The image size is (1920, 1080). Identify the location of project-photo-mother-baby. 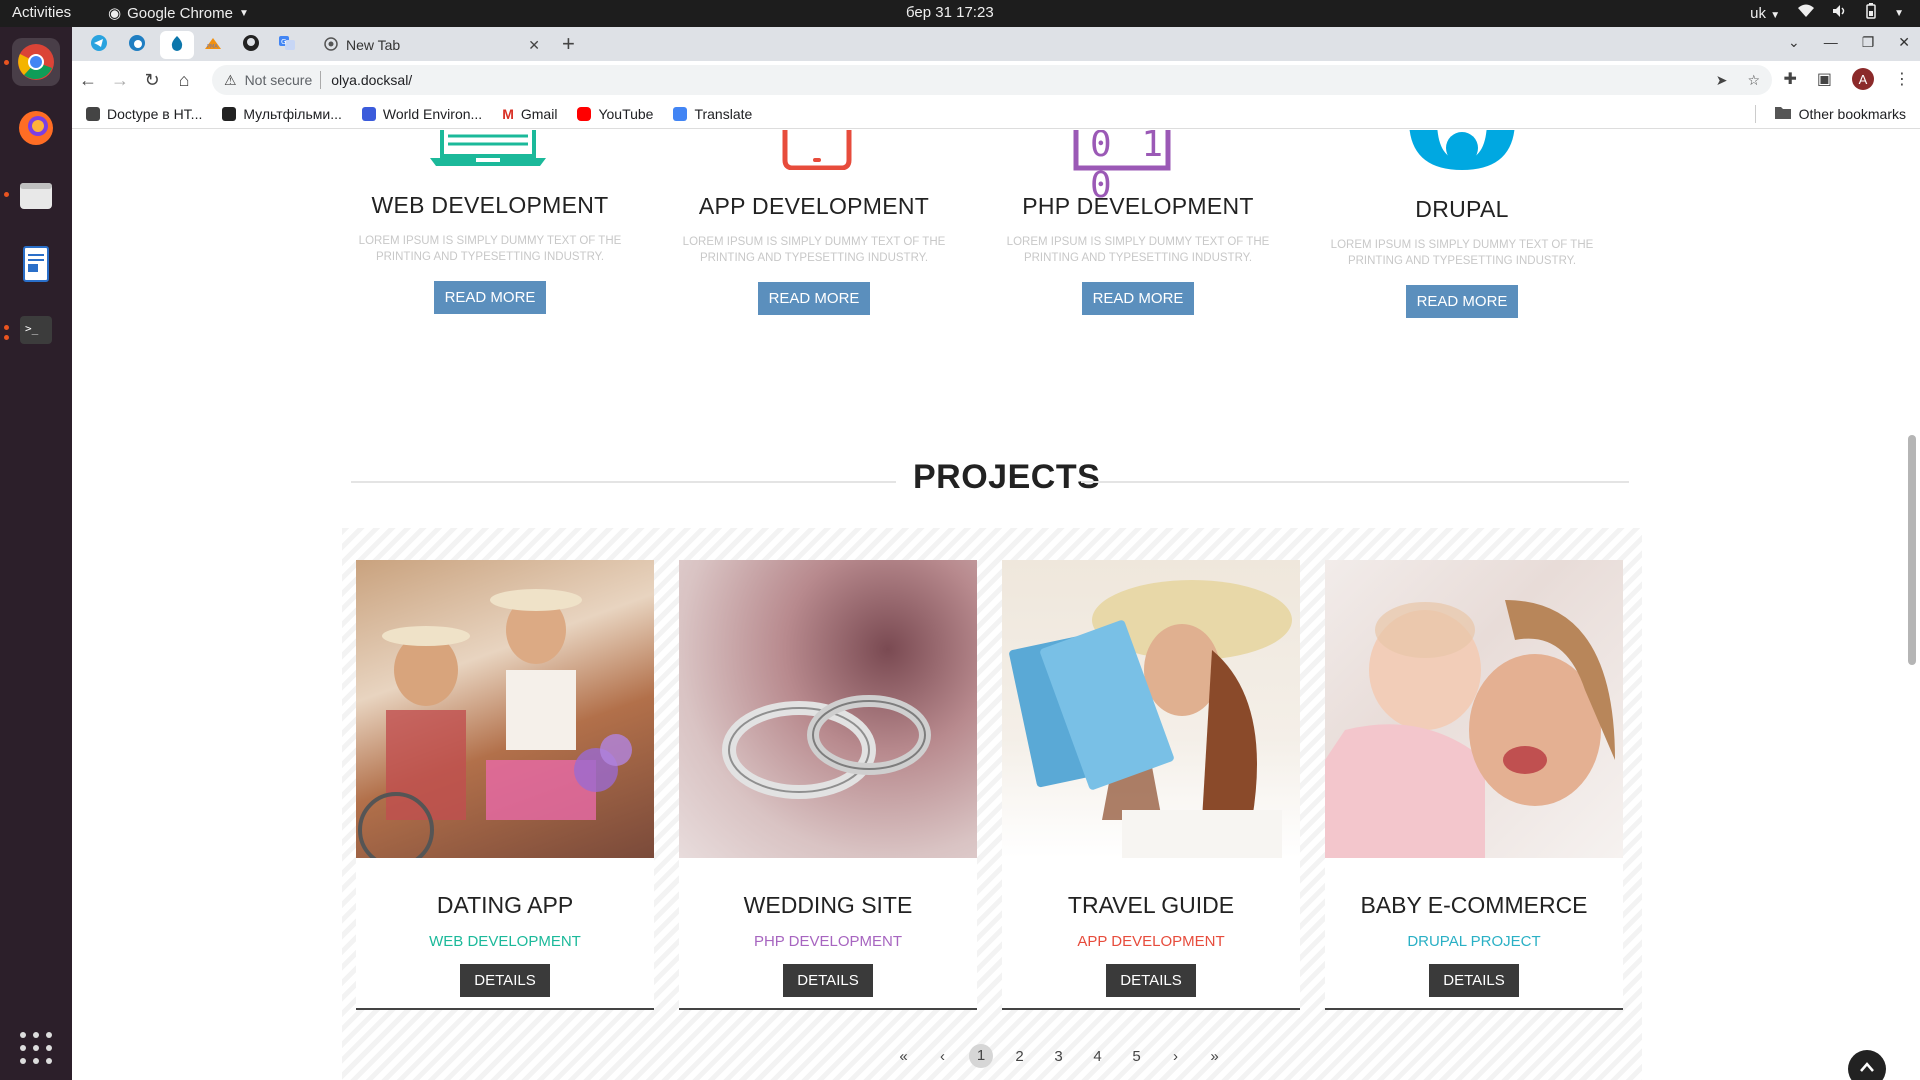
(1474, 709).